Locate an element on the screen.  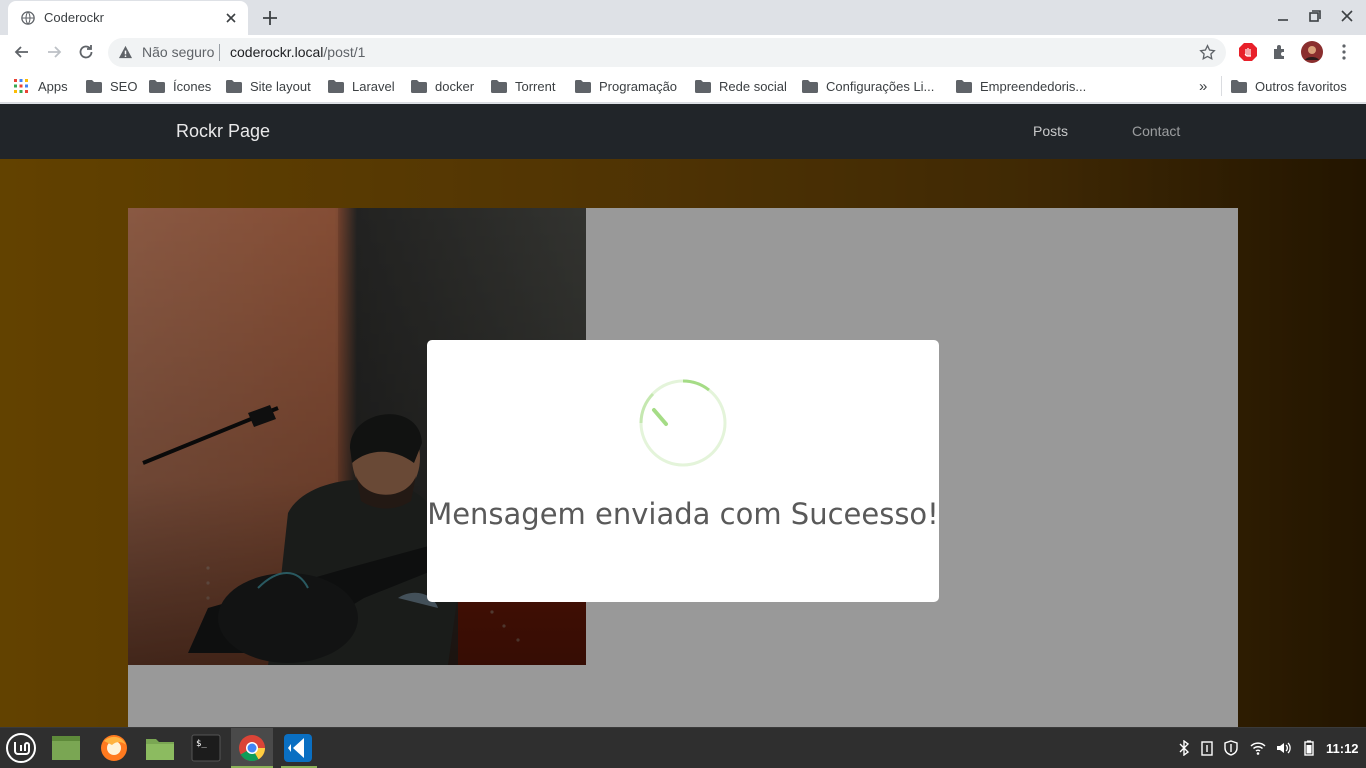
reload-icon is located at coordinates (86, 52).